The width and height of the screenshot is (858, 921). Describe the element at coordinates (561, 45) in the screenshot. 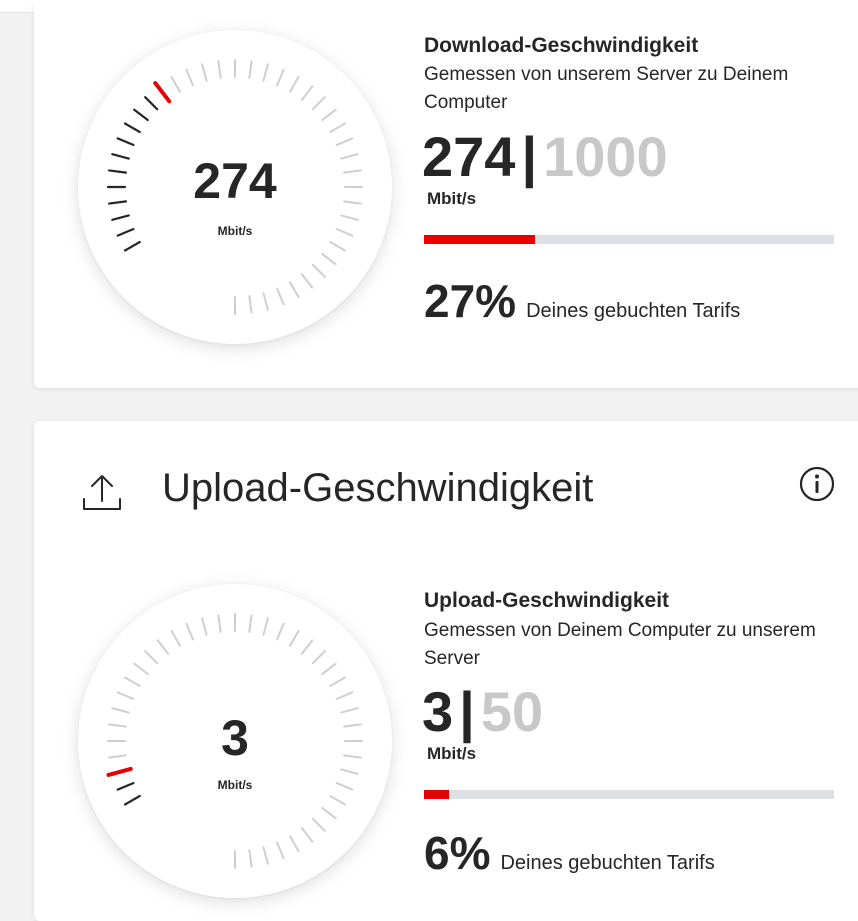

I see `download-title: Download-Geschwindigkeit` at that location.